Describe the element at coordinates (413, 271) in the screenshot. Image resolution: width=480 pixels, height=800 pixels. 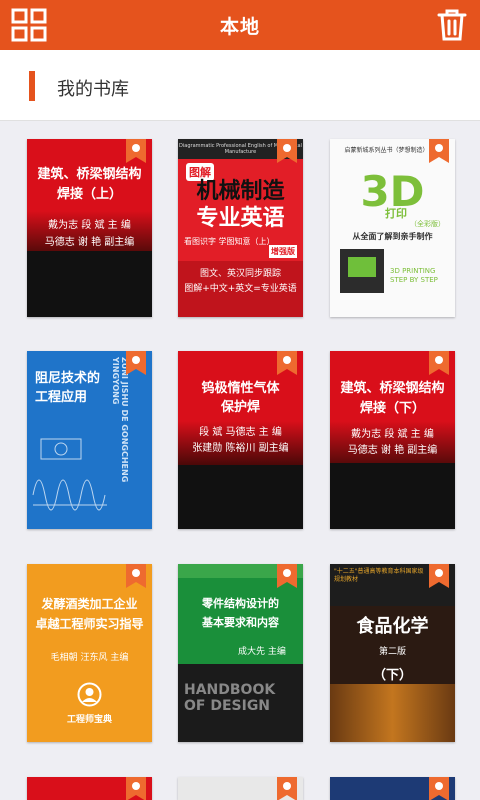
I see `book-eng-line: 3D PRINTING` at that location.